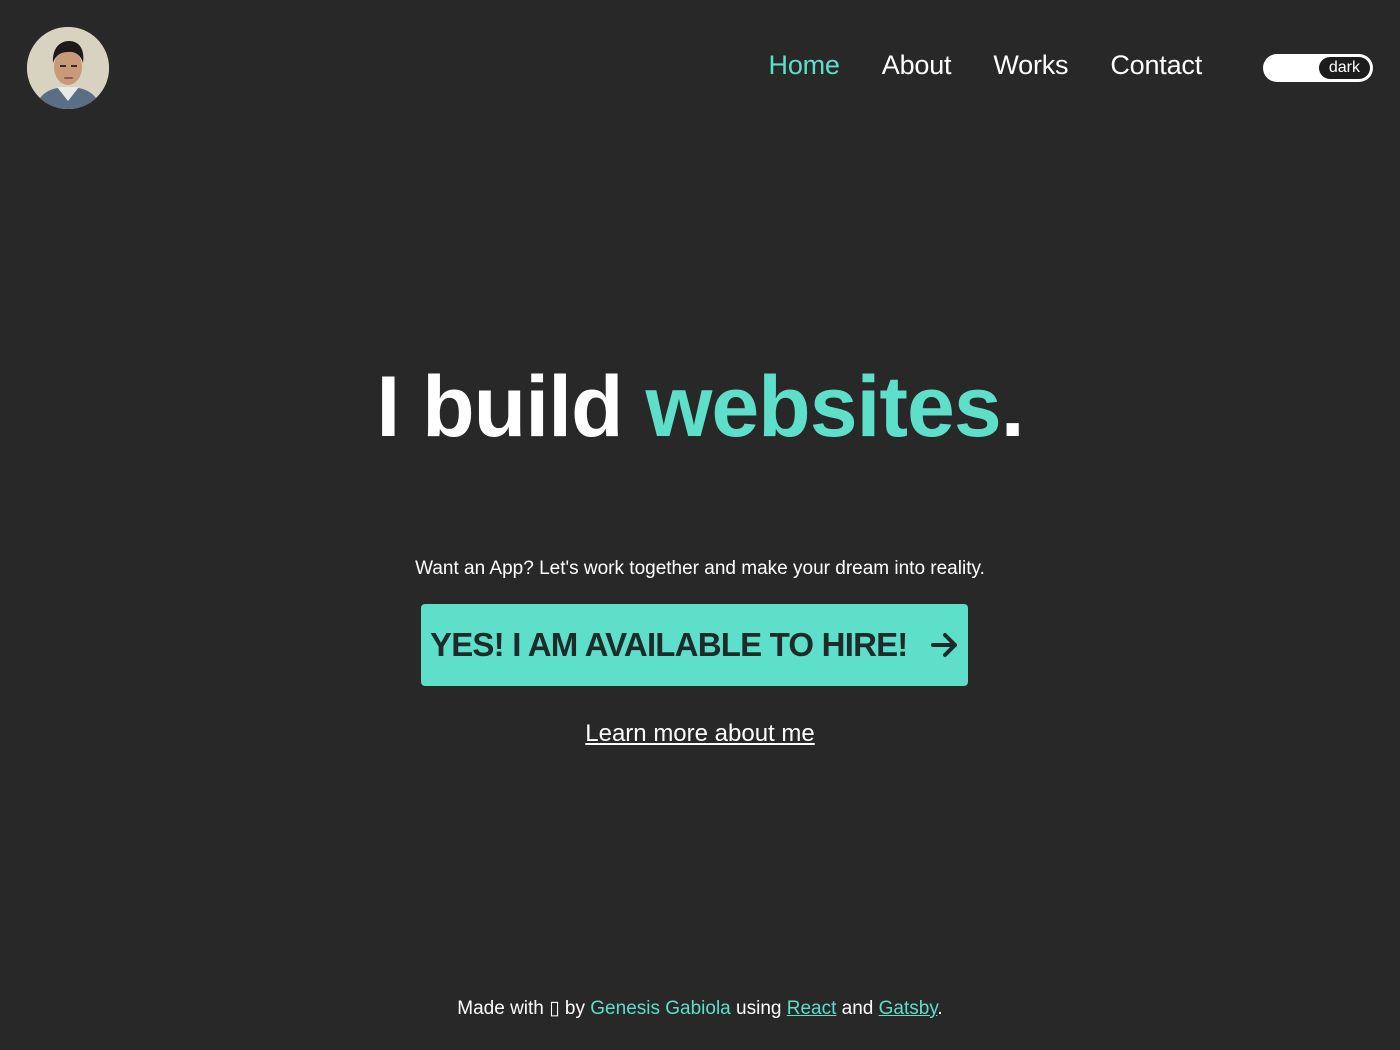 The width and height of the screenshot is (1400, 1050). What do you see at coordinates (660, 1008) in the screenshot?
I see `footer-author-link: Genesis Gabiola` at bounding box center [660, 1008].